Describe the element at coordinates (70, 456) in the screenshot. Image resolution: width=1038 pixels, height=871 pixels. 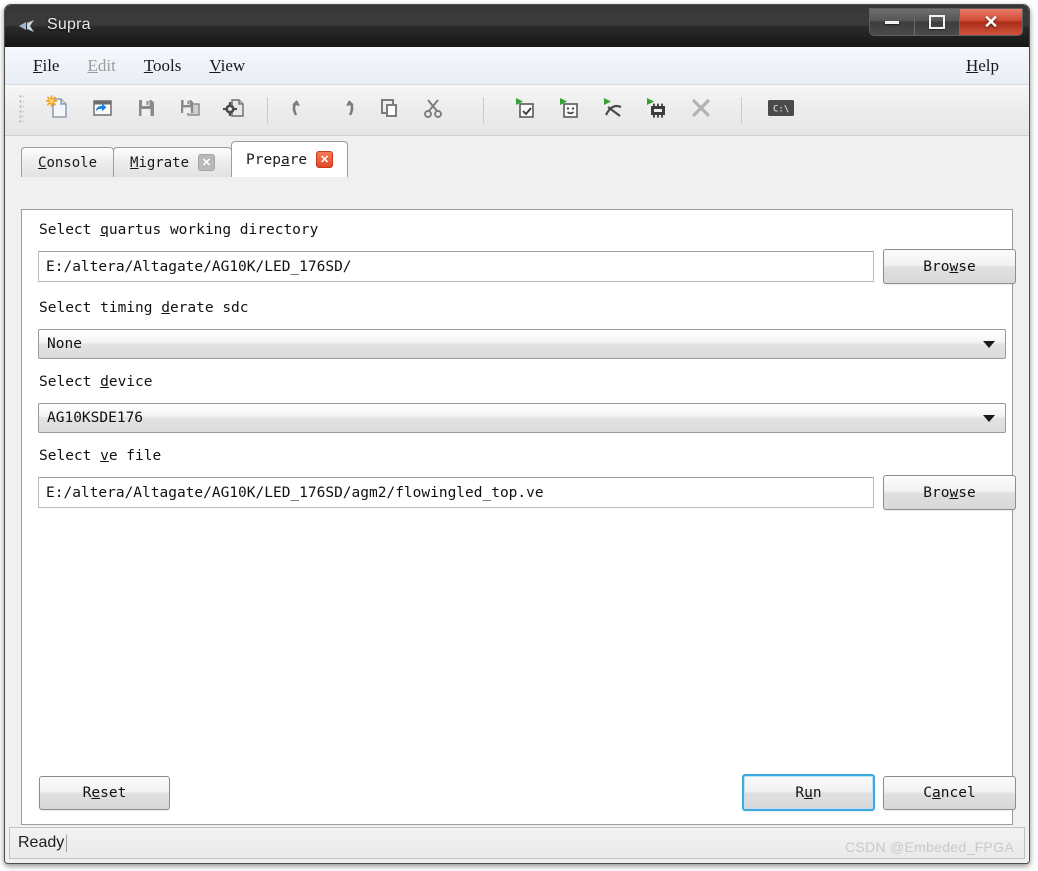
I see `ve-file-label-pre: Select` at that location.